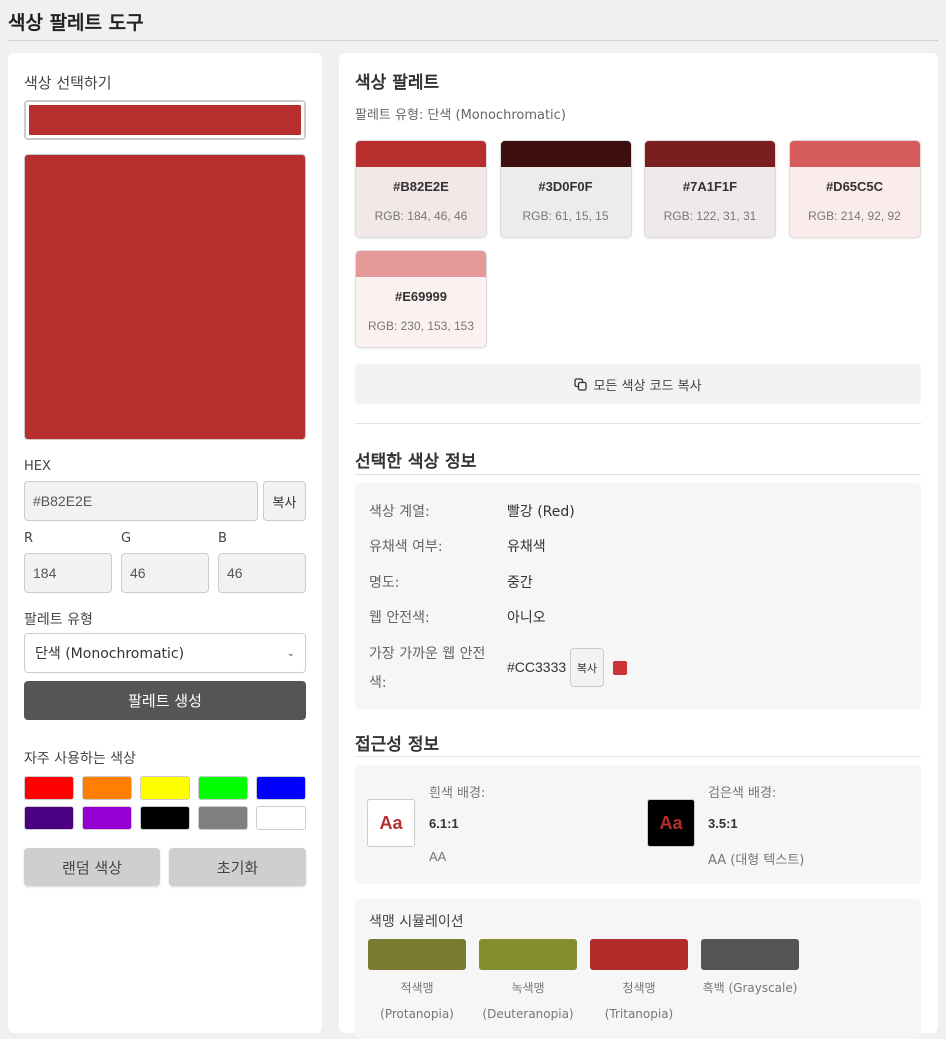  I want to click on random-color-button: 랜덤 색상, so click(92, 867).